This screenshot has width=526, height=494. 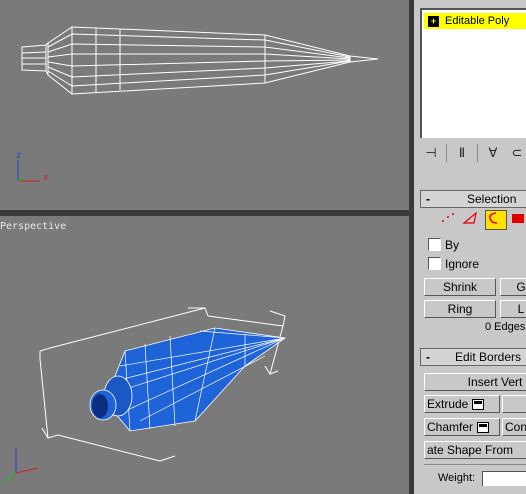 I want to click on stack-toolbar: ⊣ Ⅱ ∀ ⊂, so click(x=470, y=153).